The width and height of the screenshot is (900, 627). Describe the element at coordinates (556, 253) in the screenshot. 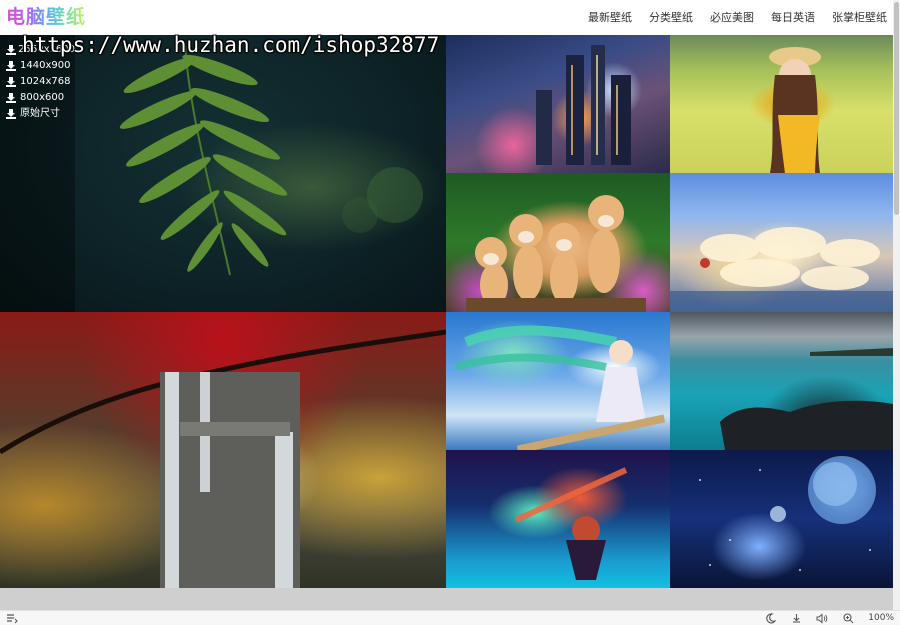

I see `kittens-graphic` at that location.